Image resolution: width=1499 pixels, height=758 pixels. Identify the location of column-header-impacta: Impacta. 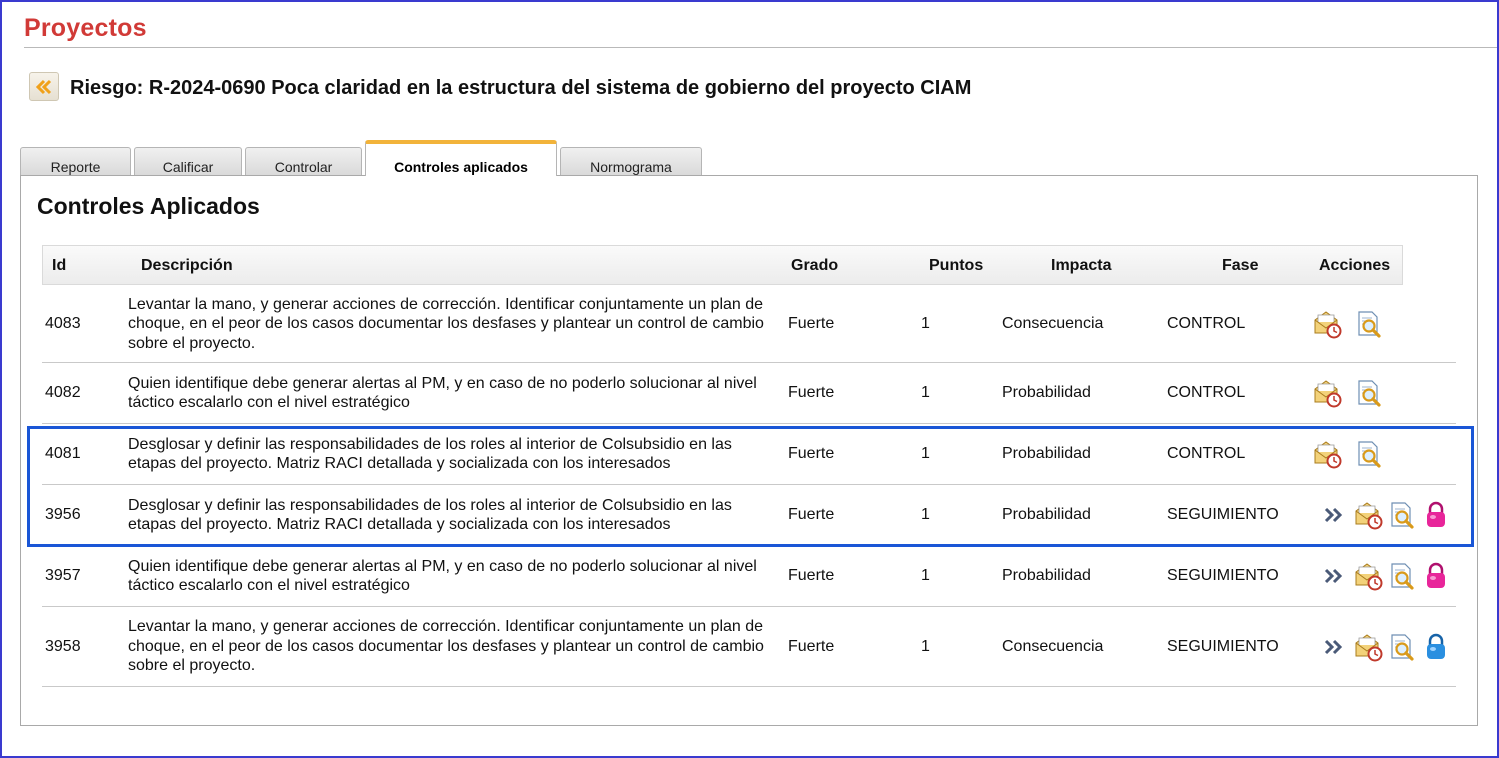
(1081, 265).